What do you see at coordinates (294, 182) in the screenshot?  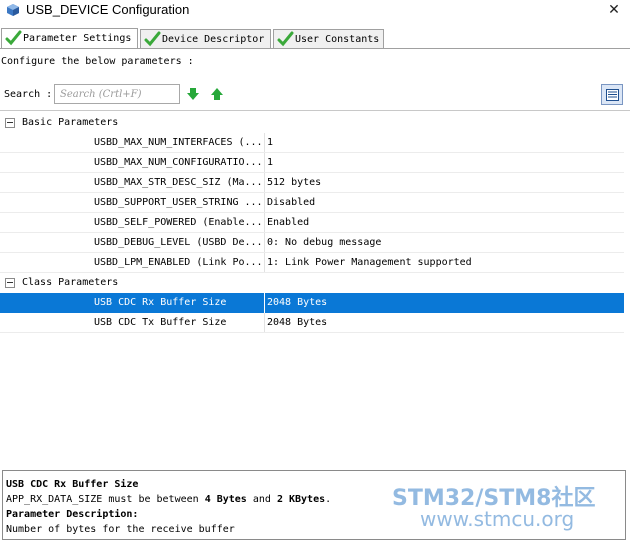 I see `param-value: 512 bytes` at bounding box center [294, 182].